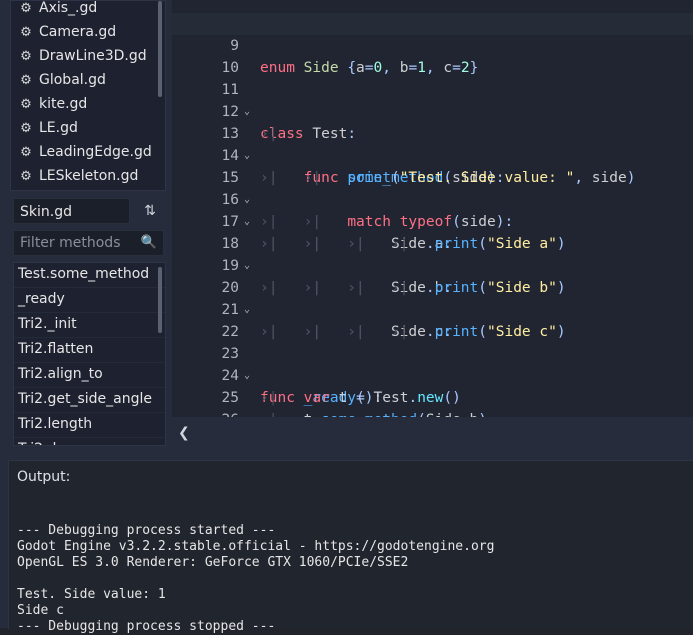  What do you see at coordinates (393, 321) in the screenshot?
I see `code-line: 21 ›| ›| ›| ›| print("Side c")` at bounding box center [393, 321].